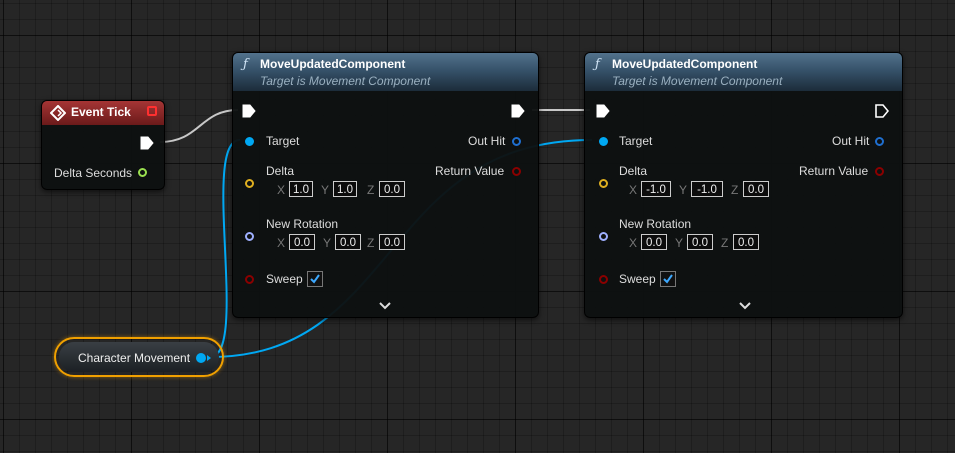 This screenshot has height=453, width=955. Describe the element at coordinates (93, 173) in the screenshot. I see `delta-seconds-label: Delta Seconds` at that location.